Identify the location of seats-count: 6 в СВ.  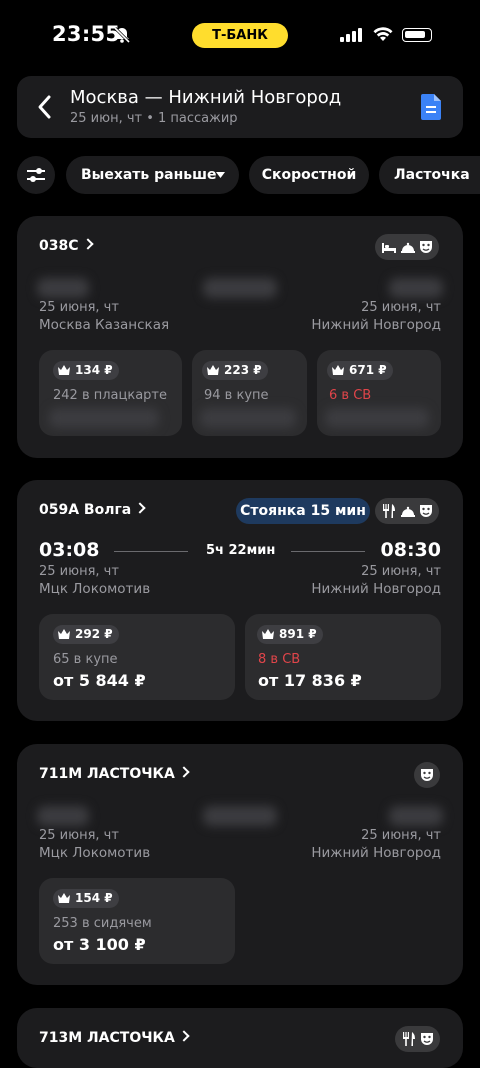
(350, 395).